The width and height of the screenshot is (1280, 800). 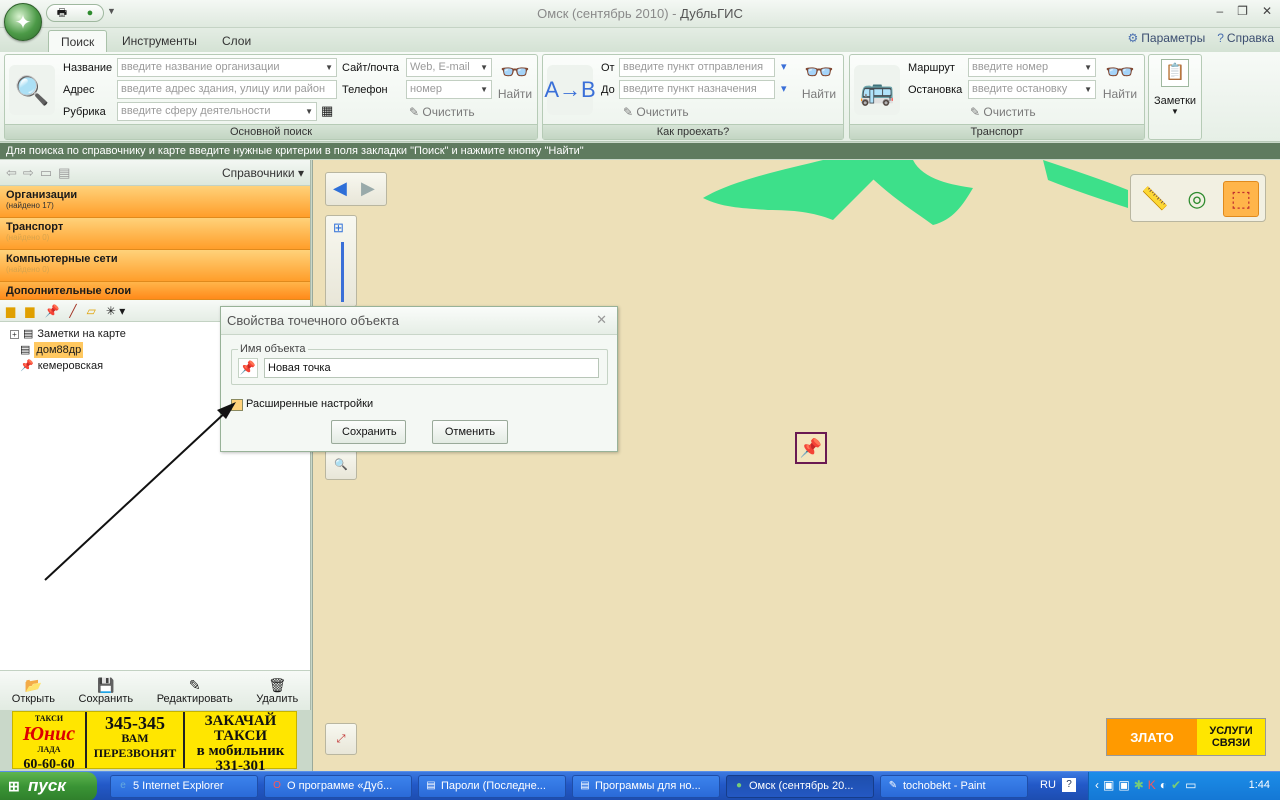 I want to click on parameters-link: ⚙ Параметры, so click(x=1167, y=38).